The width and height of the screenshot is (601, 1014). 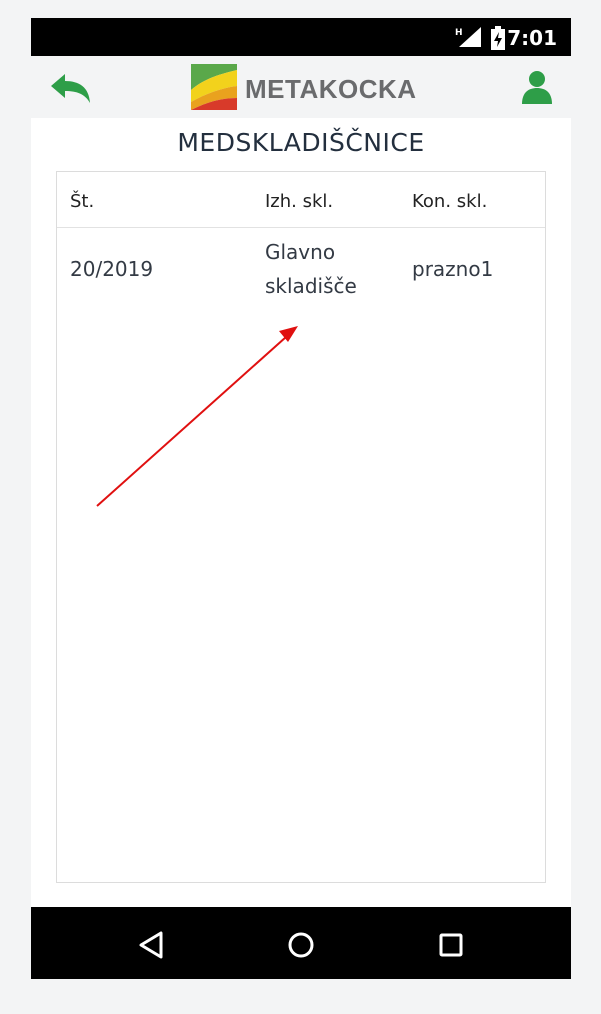 I want to click on app-logo: METAKOCKA, so click(x=307, y=87).